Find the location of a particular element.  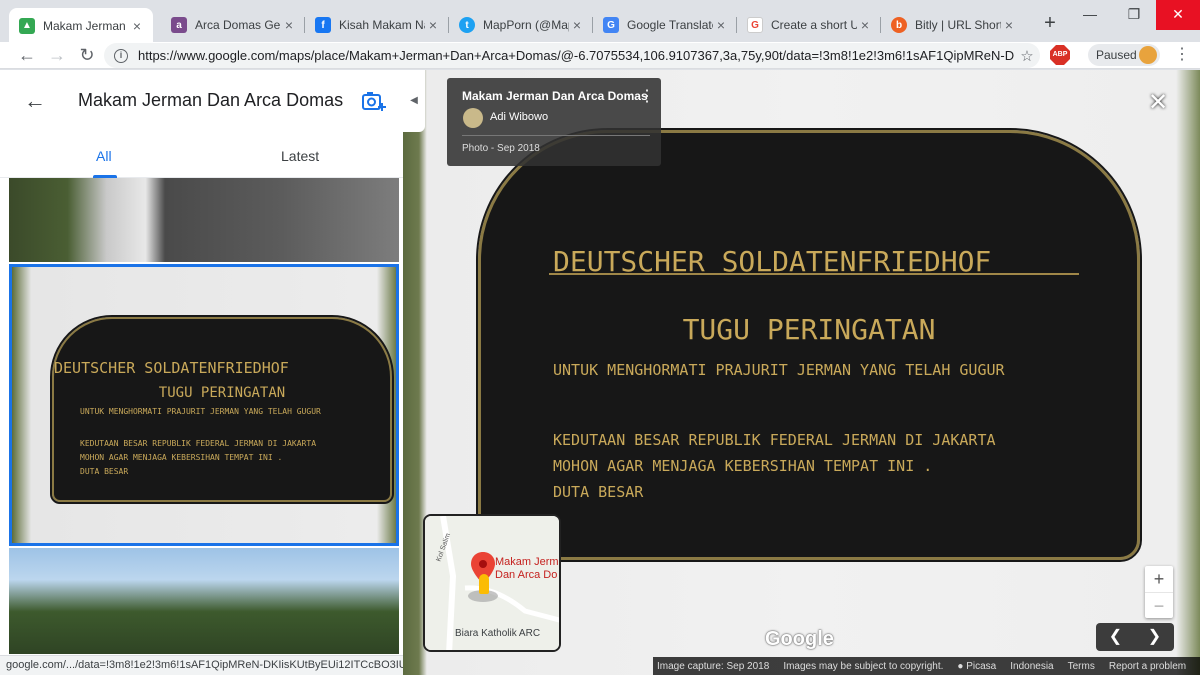

tab-short-url: G Create a short URL × is located at coordinates (809, 25).